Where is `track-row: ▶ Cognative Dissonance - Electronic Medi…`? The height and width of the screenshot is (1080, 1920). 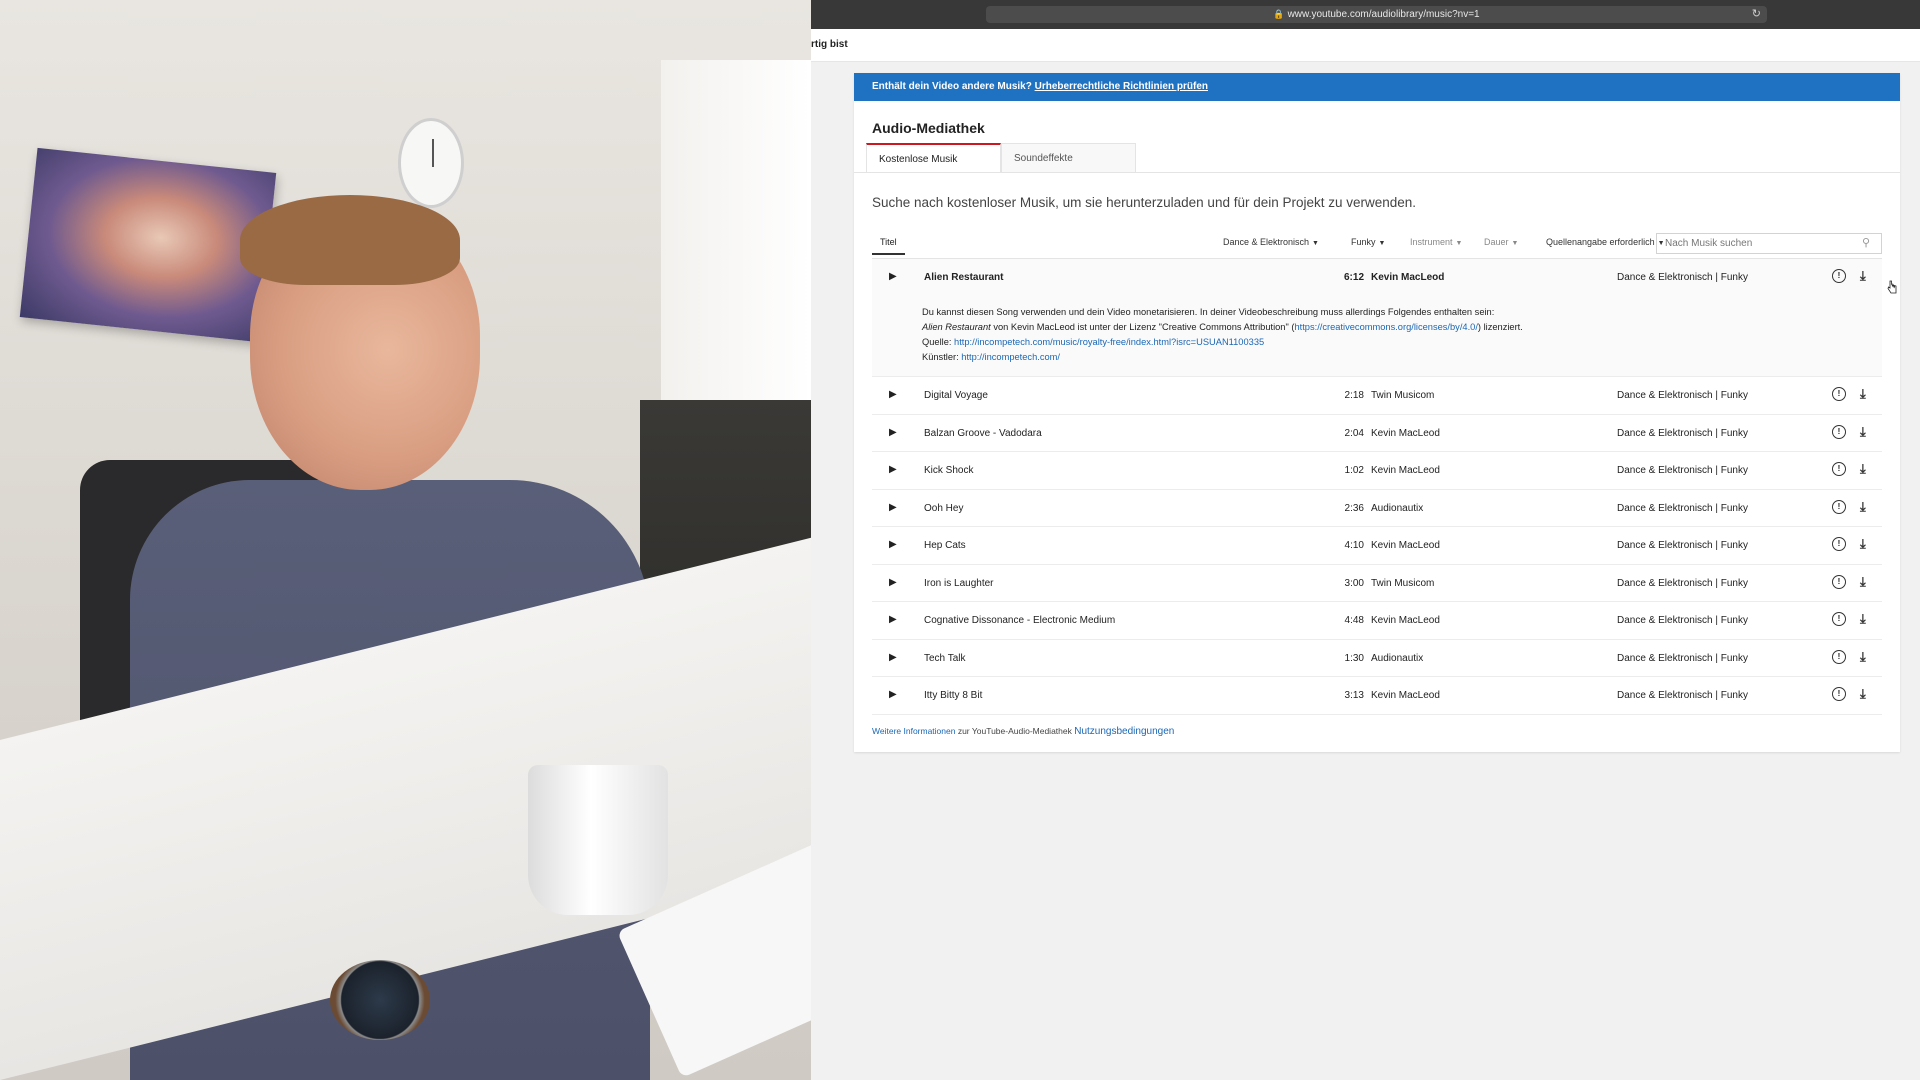 track-row: ▶ Cognative Dissonance - Electronic Medi… is located at coordinates (1377, 621).